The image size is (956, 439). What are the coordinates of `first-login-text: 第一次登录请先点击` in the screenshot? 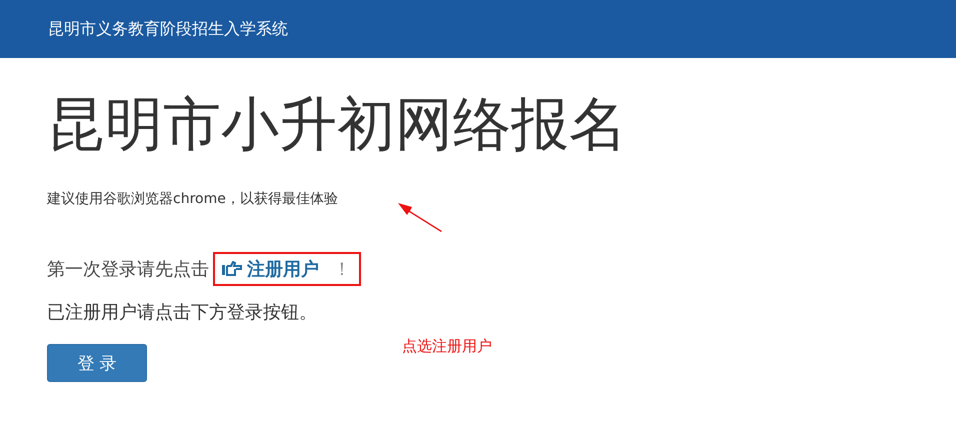 It's located at (128, 269).